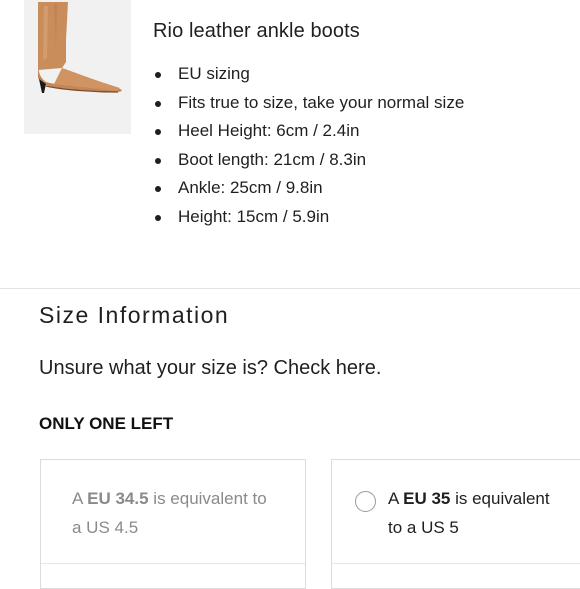 The width and height of the screenshot is (580, 589). What do you see at coordinates (105, 527) in the screenshot?
I see `size-us-value: a US 4.5` at bounding box center [105, 527].